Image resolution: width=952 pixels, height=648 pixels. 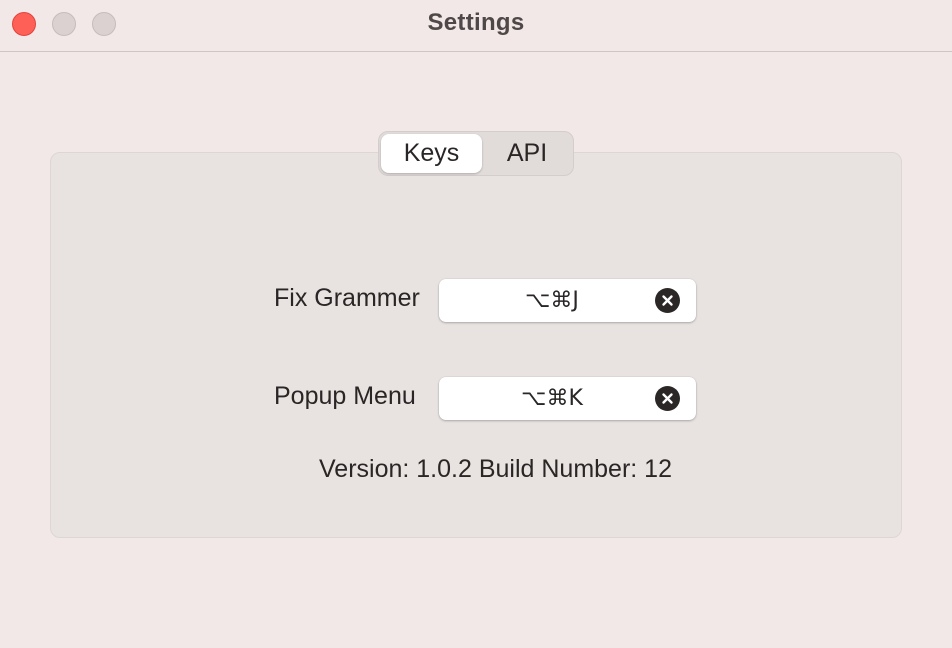 I want to click on fix-grammer-shortcut-value: ⌥⌘J, so click(x=552, y=300).